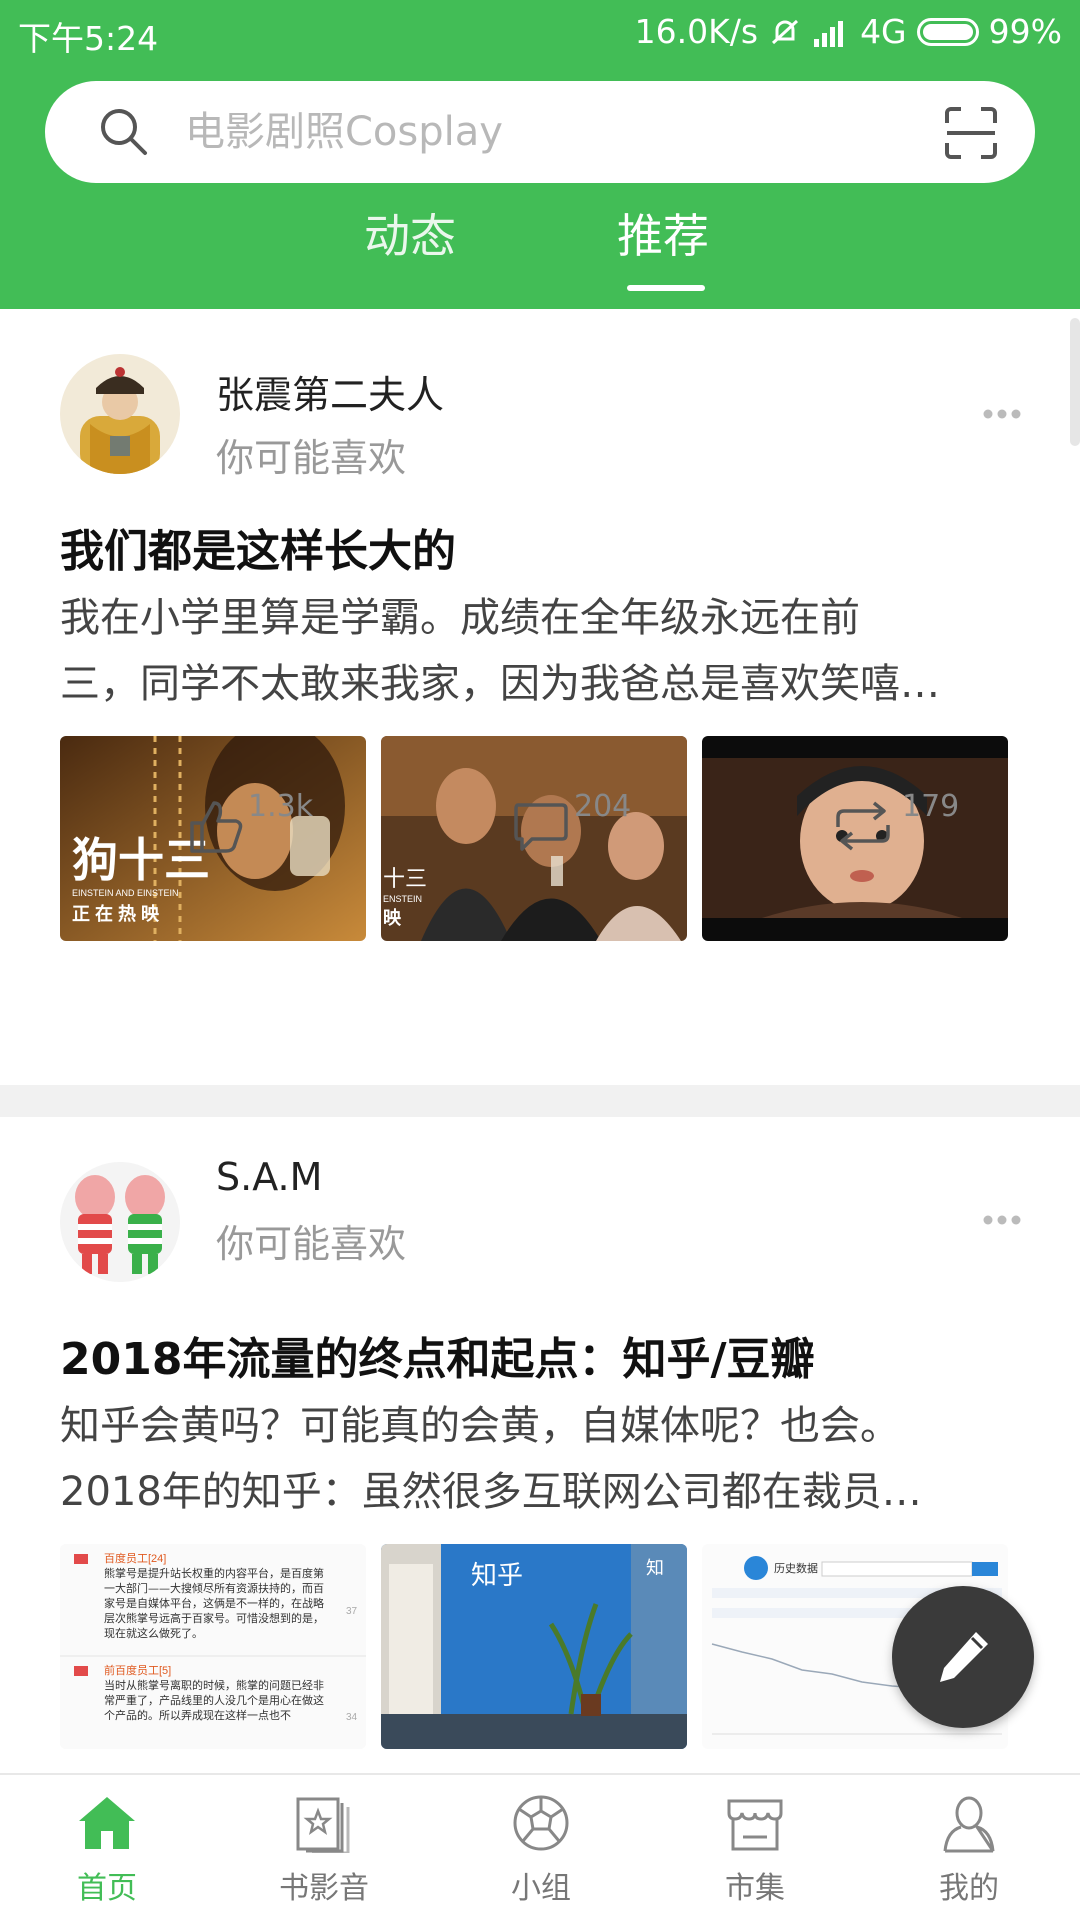 This screenshot has height=1920, width=1080. What do you see at coordinates (344, 132) in the screenshot?
I see `search-placeholder: 电影剧照Cosplay` at bounding box center [344, 132].